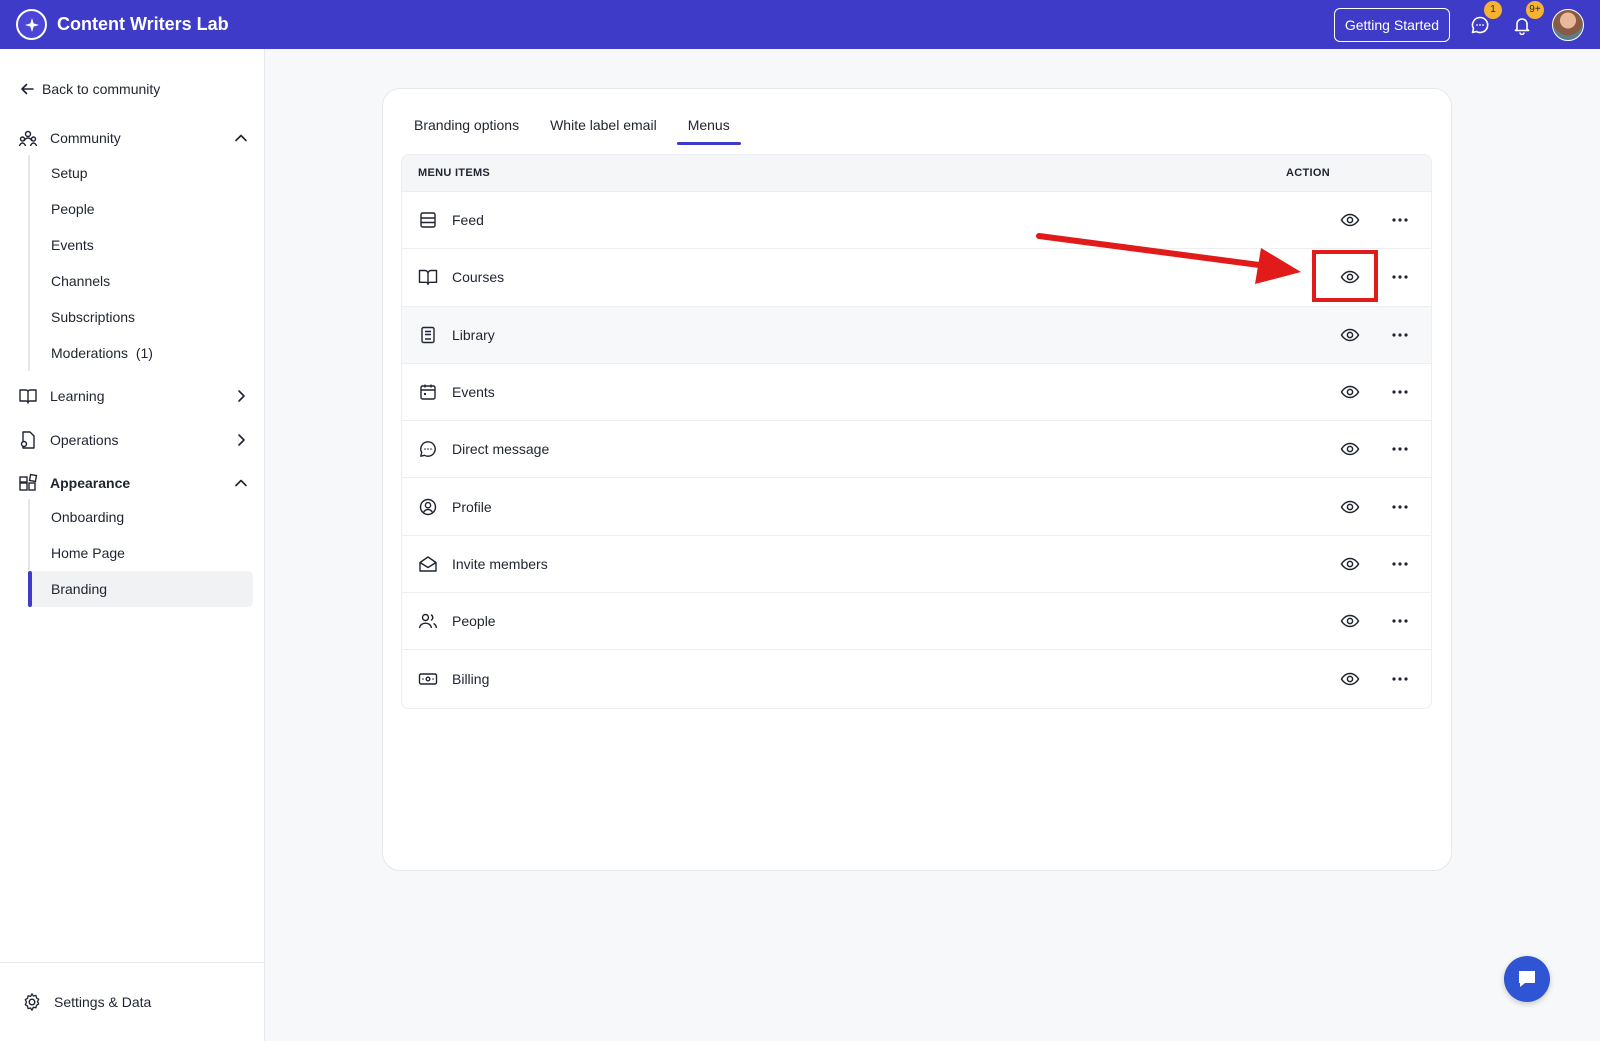  Describe the element at coordinates (428, 335) in the screenshot. I see `library-icon` at that location.